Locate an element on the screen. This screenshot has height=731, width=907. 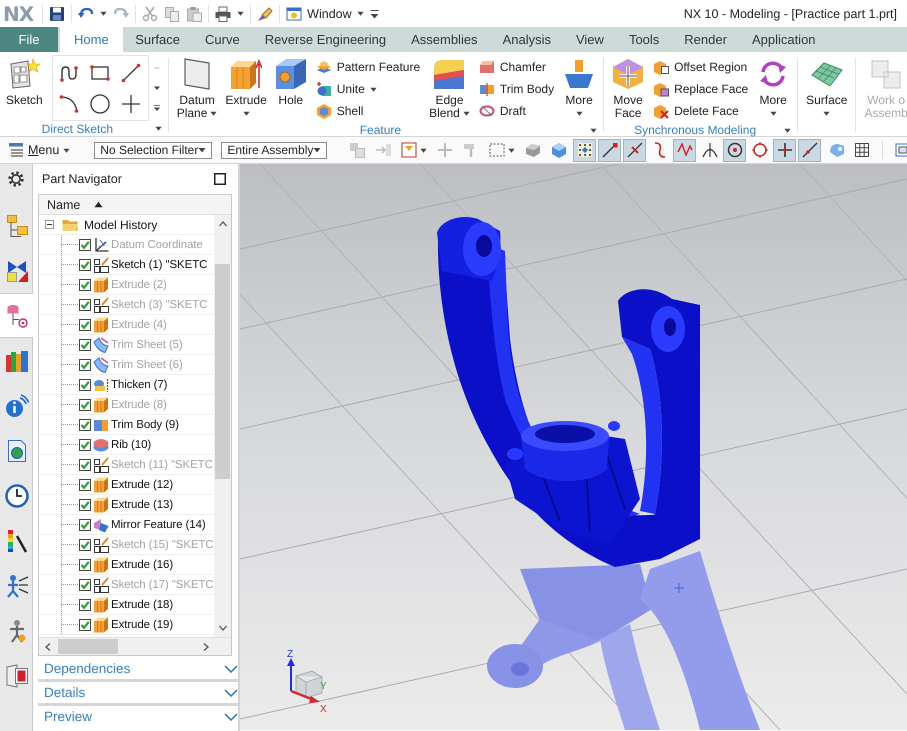
ribbon-button: Chamfer is located at coordinates (516, 67).